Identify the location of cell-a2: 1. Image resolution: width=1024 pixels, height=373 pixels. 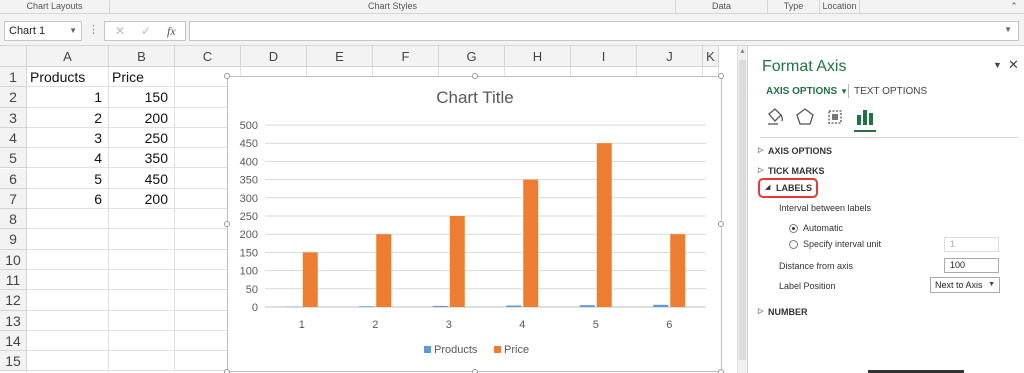
(68, 97).